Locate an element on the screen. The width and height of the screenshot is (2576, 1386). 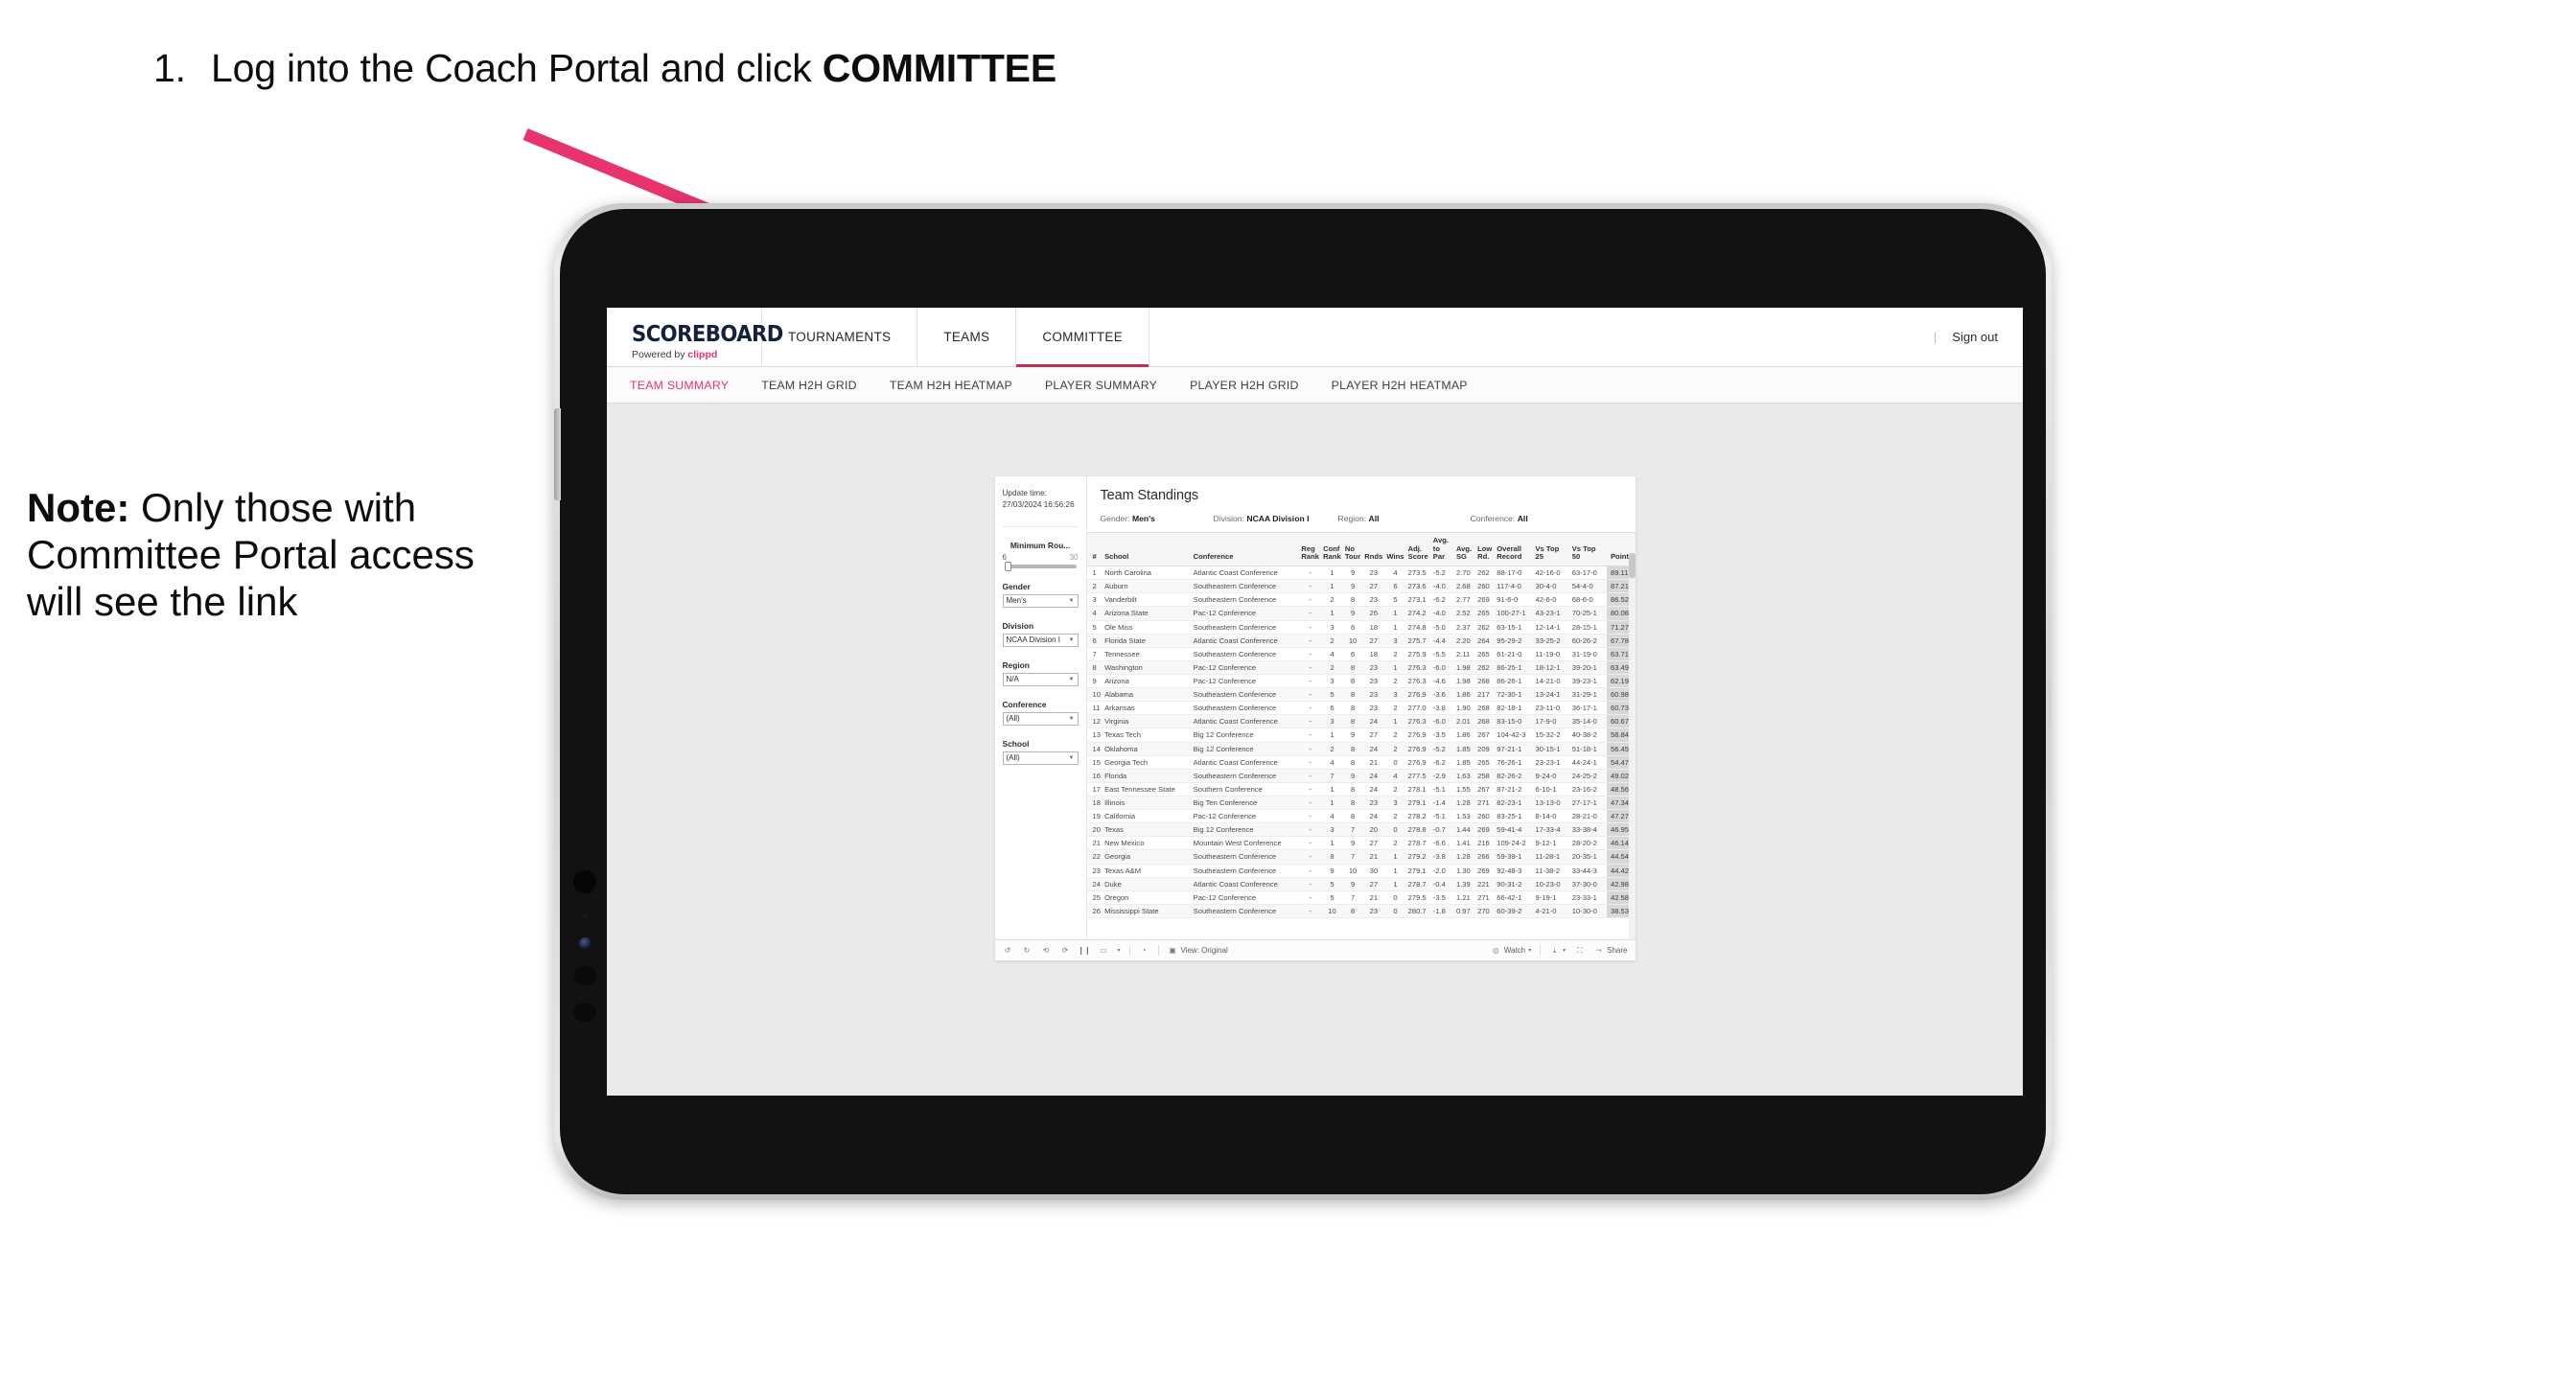
sub-tab-player-h2h-grid: PLAYER H2H GRID is located at coordinates (1245, 386).